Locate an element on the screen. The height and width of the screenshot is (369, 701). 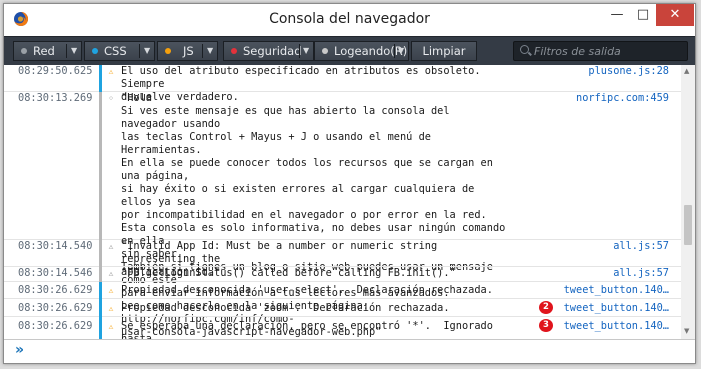
repeat-count-badge: 3 is located at coordinates (546, 325).